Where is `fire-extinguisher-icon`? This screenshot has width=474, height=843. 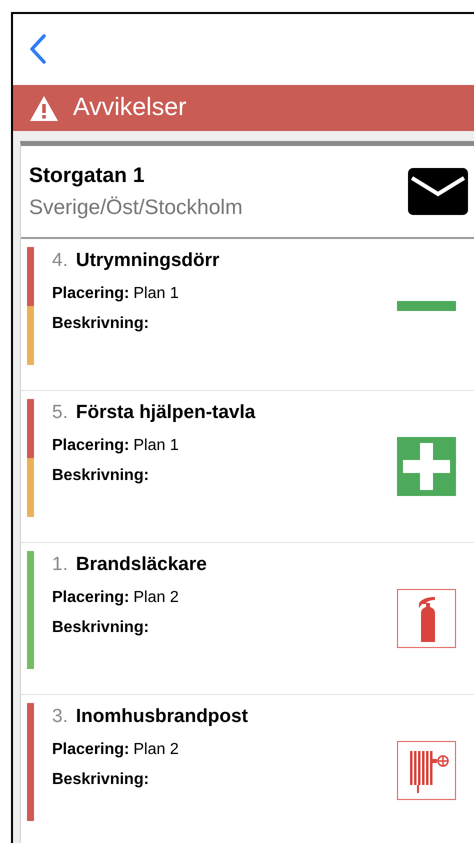 fire-extinguisher-icon is located at coordinates (426, 618).